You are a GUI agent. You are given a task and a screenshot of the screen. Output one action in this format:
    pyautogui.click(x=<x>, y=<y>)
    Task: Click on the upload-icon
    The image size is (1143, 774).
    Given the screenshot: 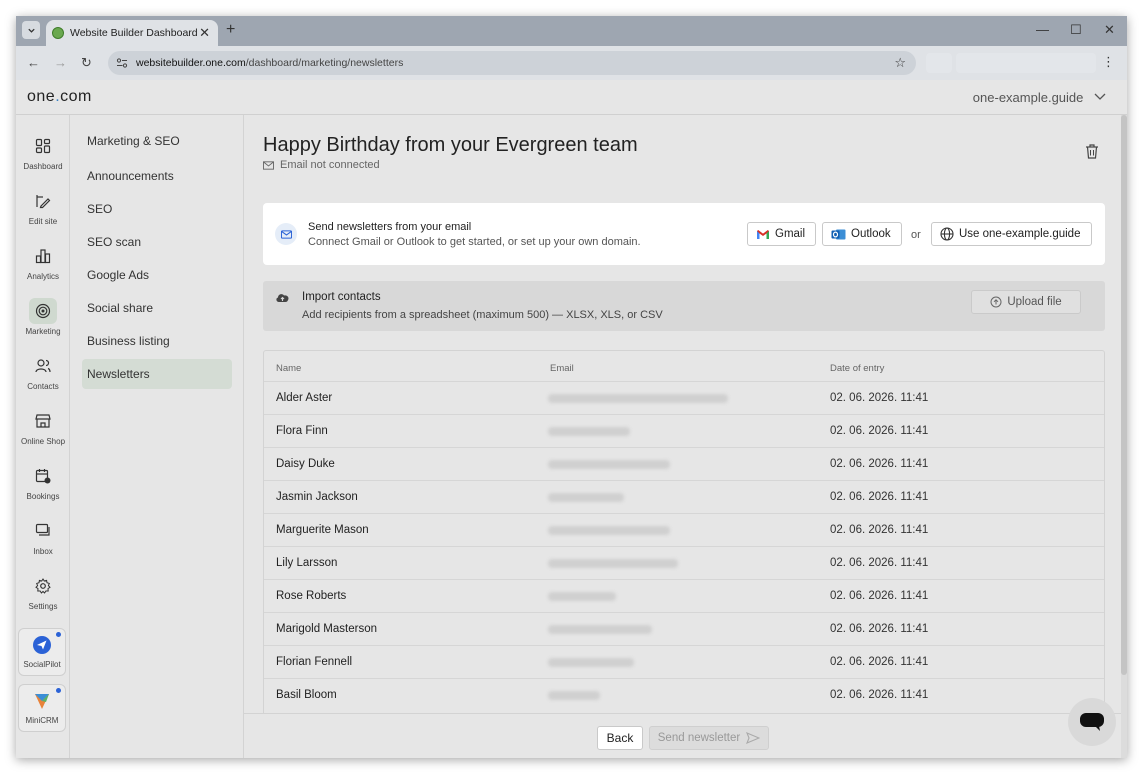 What is the action you would take?
    pyautogui.click(x=996, y=302)
    